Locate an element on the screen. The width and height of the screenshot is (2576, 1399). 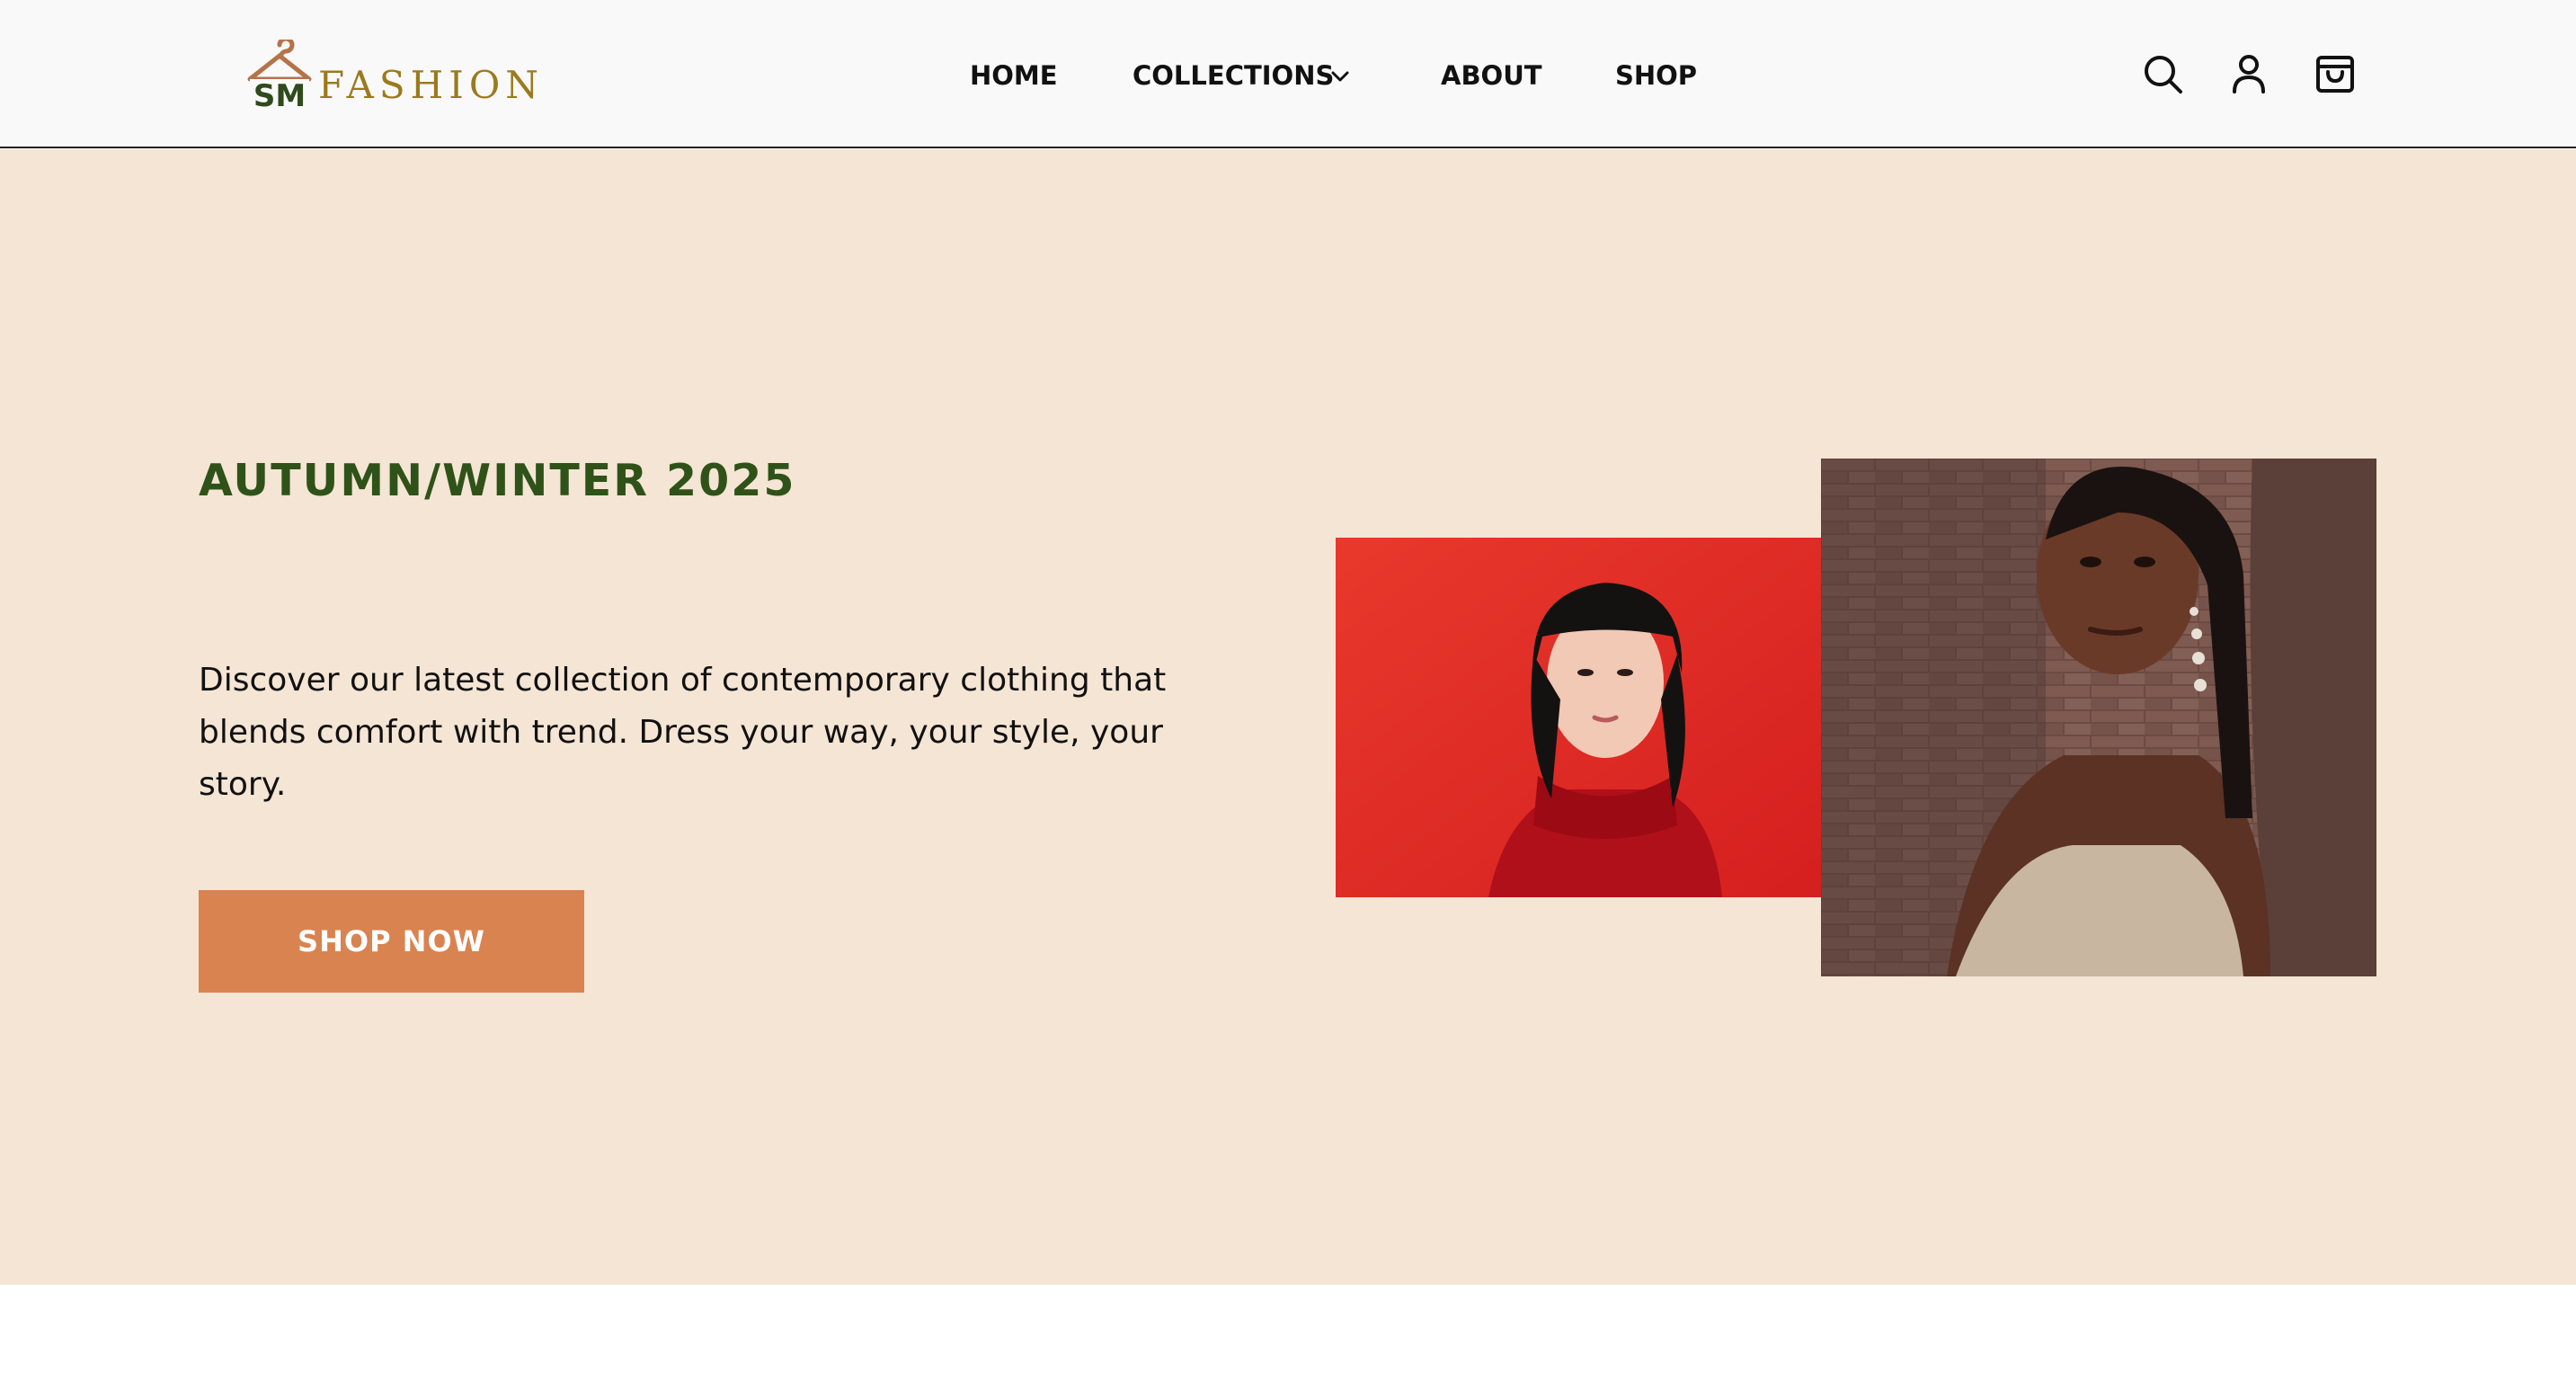
chevron-down-icon is located at coordinates (1340, 76).